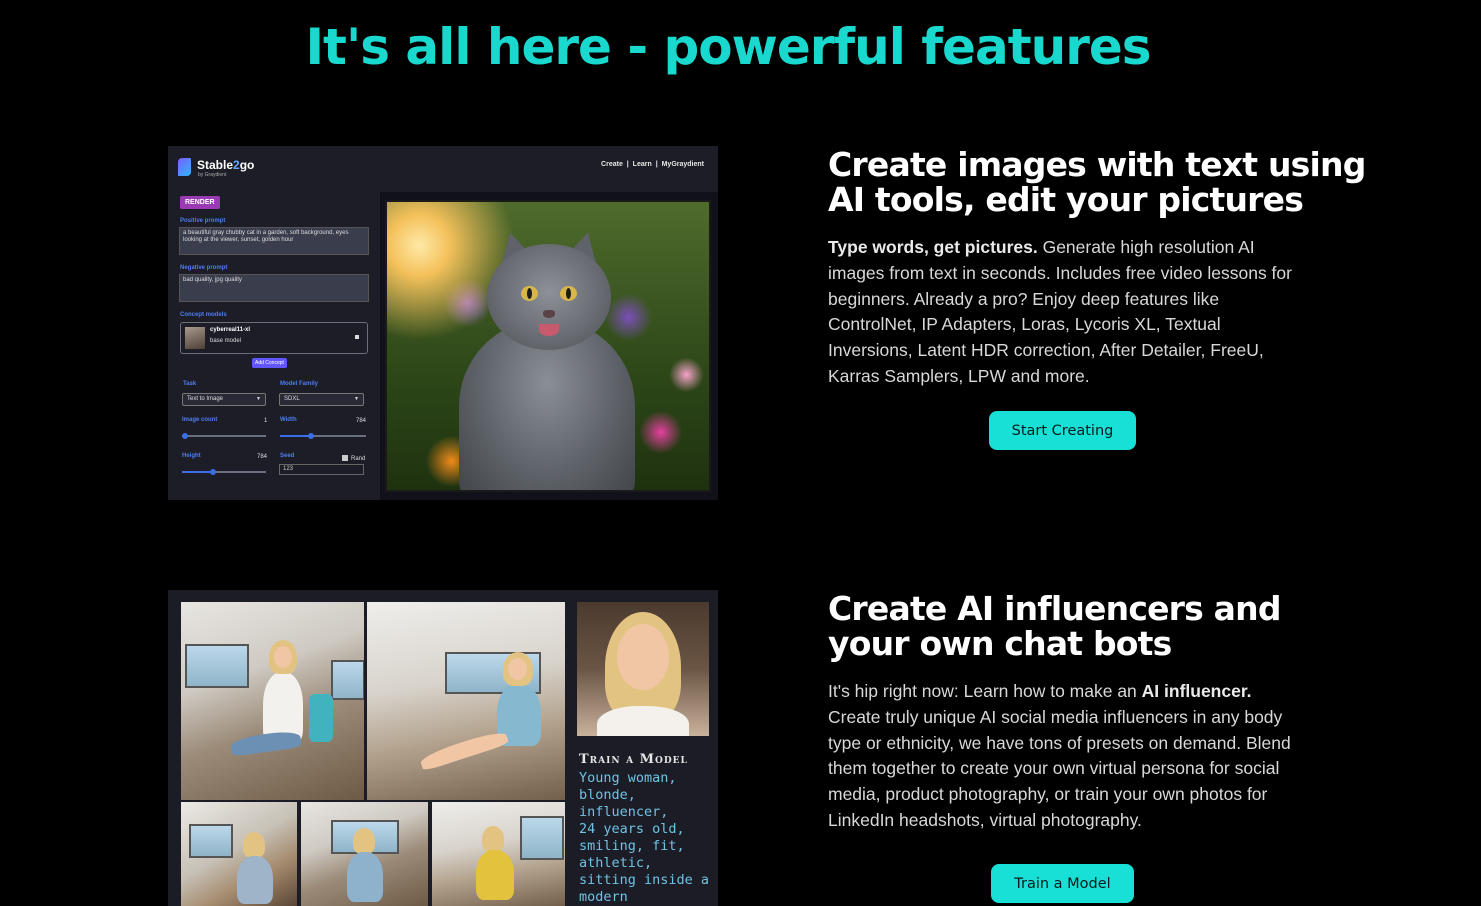 This screenshot has width=1481, height=906. I want to click on feature-title-line: your own chat bots, so click(1000, 643).